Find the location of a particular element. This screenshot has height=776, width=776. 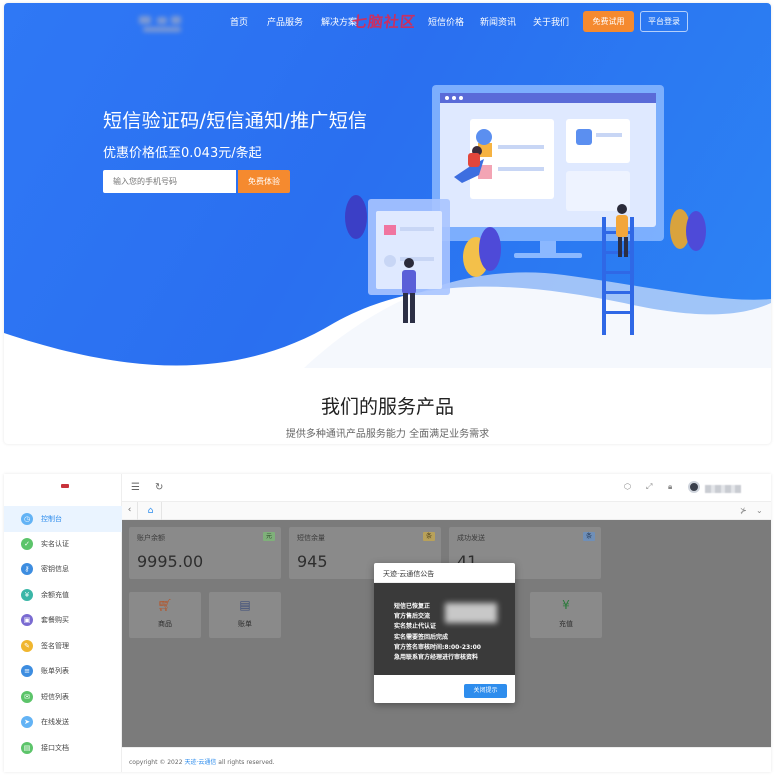

balance-value: 9995.00 is located at coordinates (170, 561).